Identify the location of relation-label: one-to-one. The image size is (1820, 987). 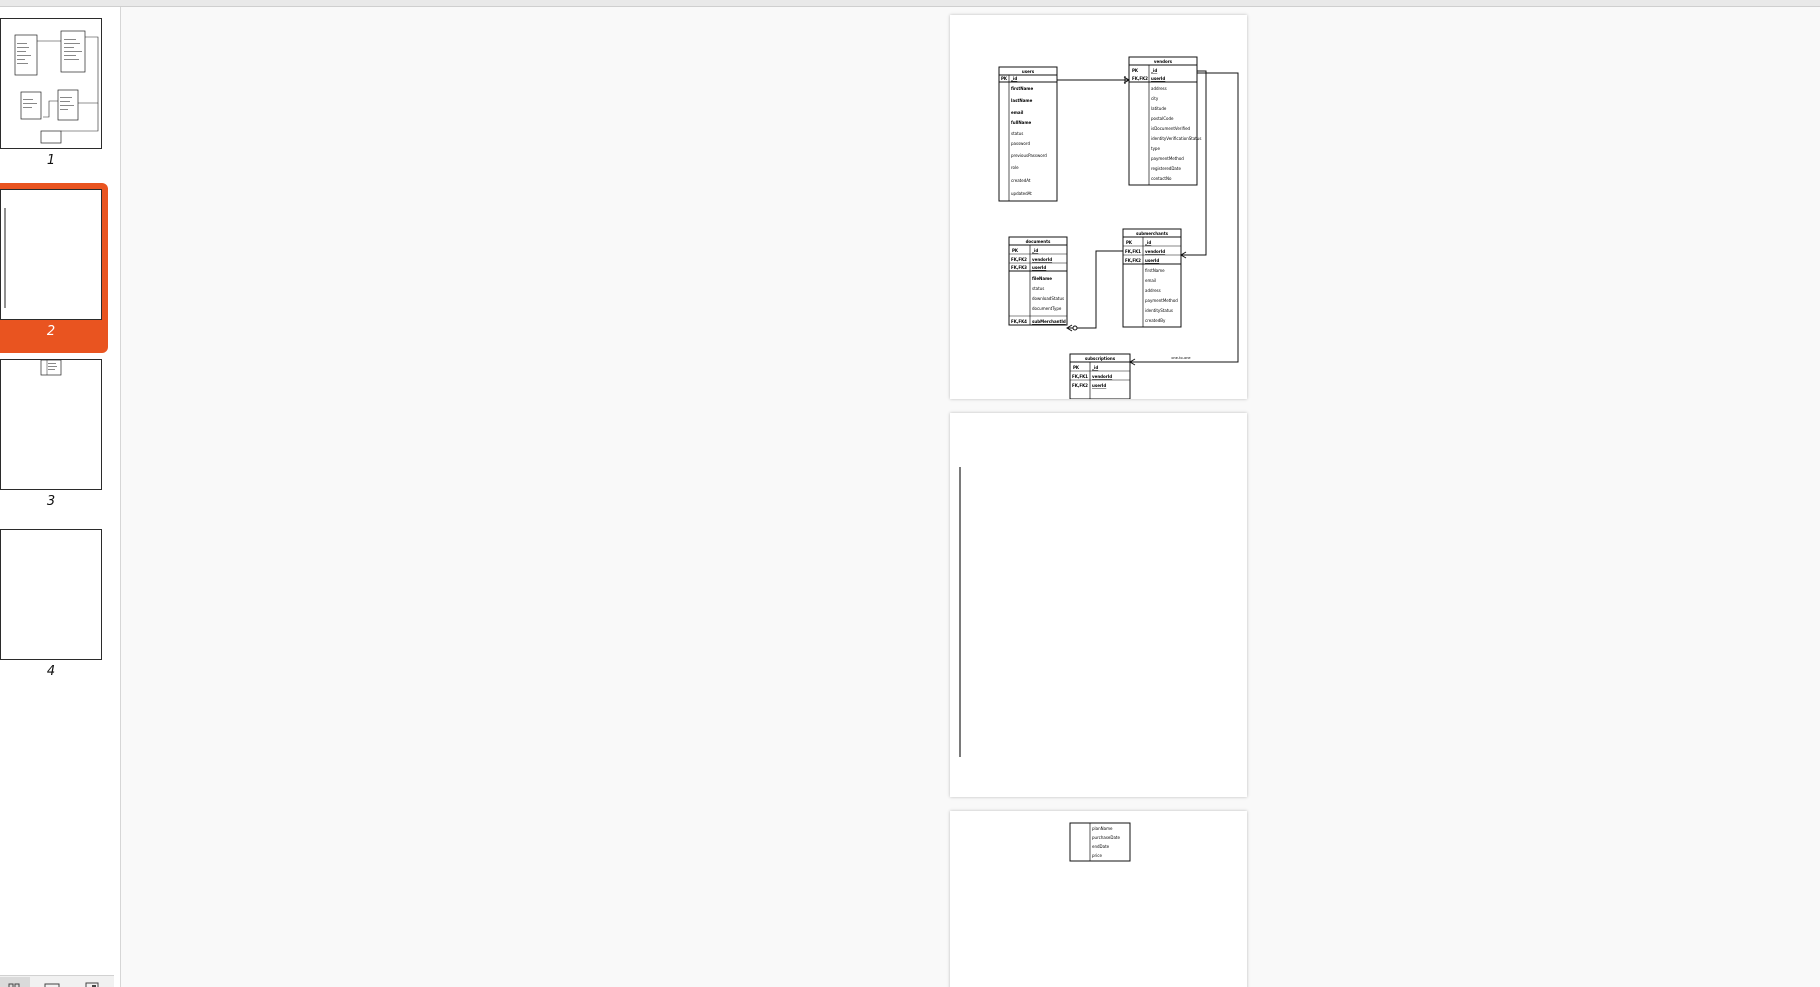
(1180, 358).